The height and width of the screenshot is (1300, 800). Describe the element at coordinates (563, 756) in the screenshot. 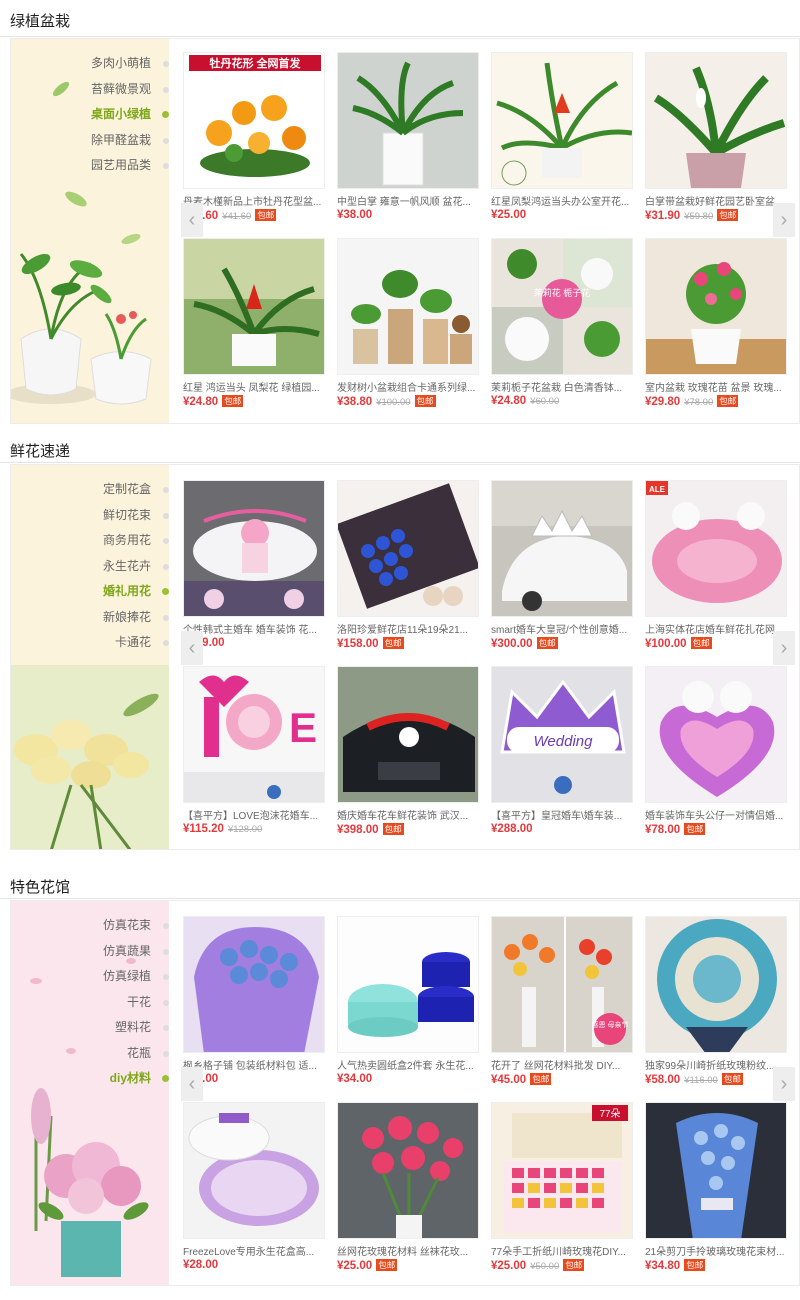

I see `product-card: Wedding 【喜平方】皇冠婚车\婚车装... ¥288.00` at that location.